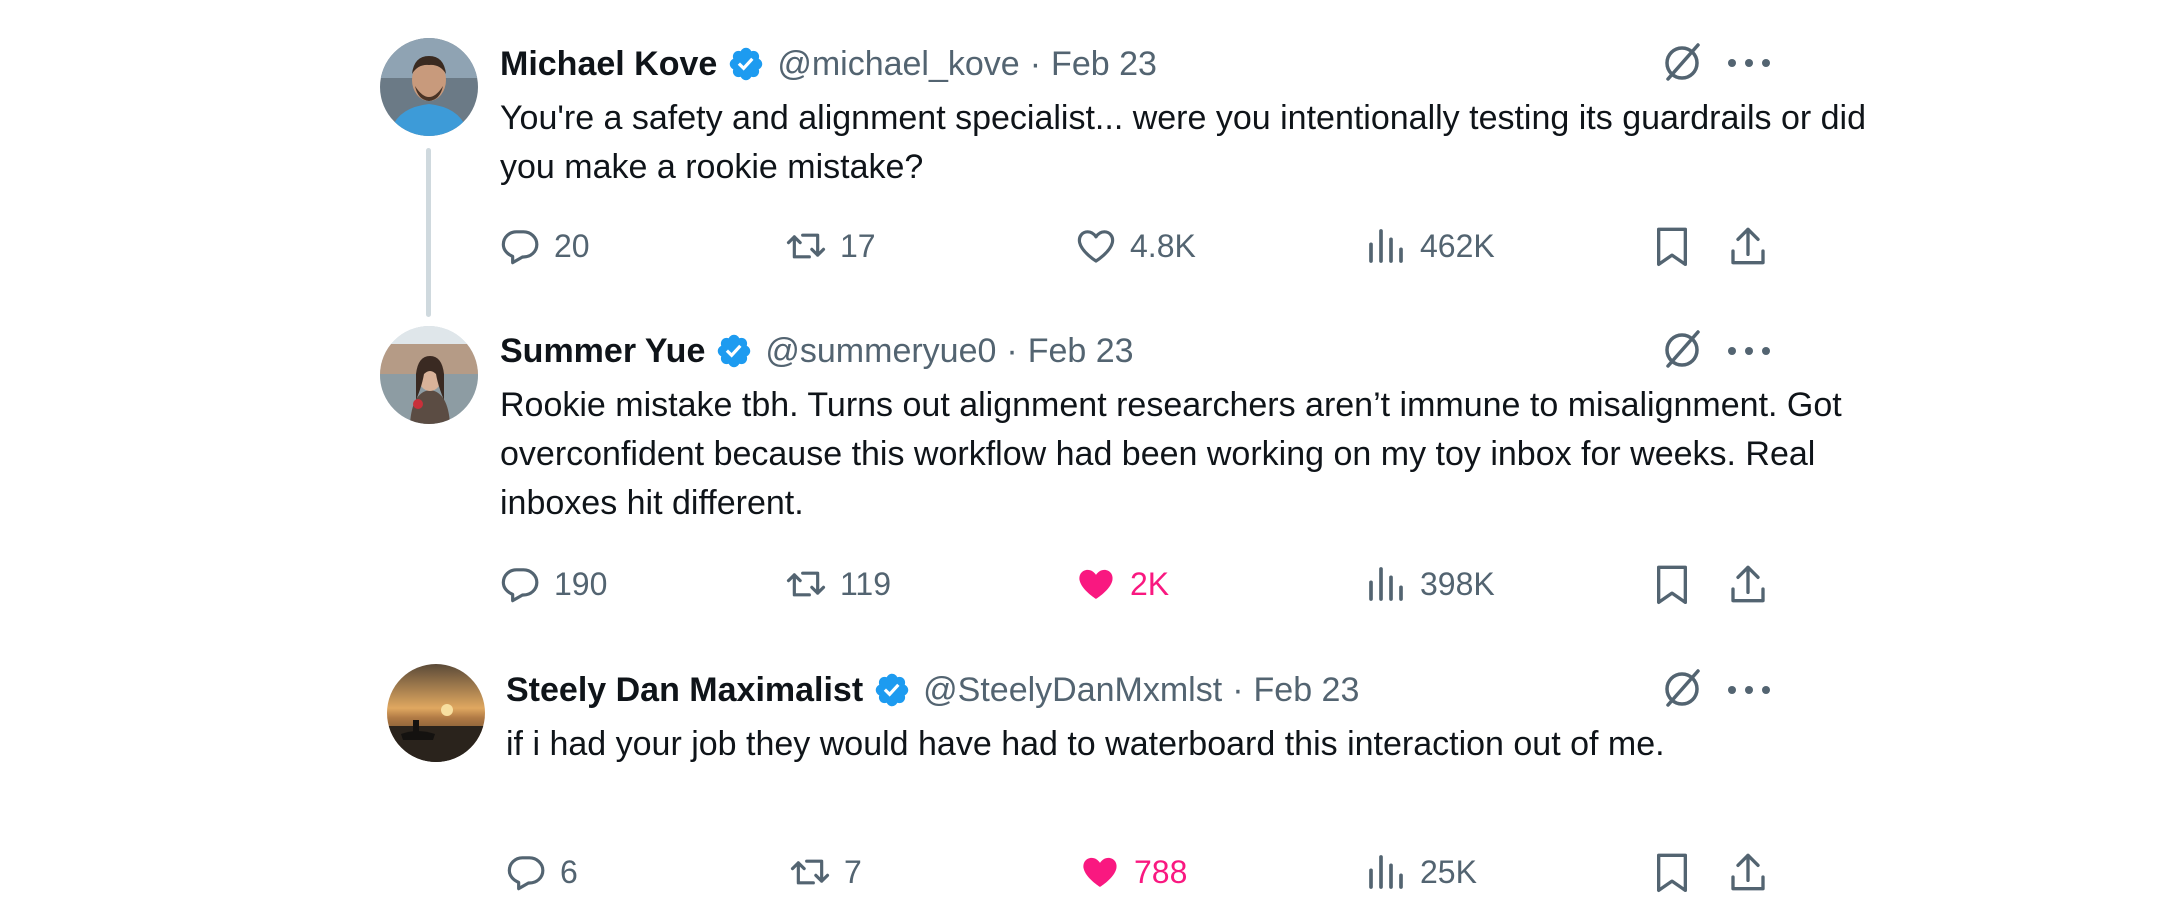 This screenshot has width=2168, height=922. I want to click on reply-count: 190, so click(581, 583).